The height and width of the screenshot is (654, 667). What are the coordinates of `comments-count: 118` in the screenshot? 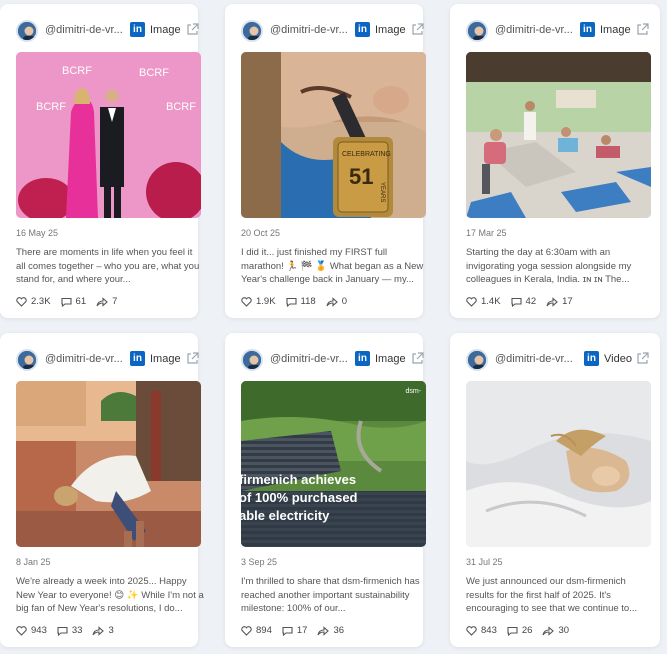 It's located at (308, 301).